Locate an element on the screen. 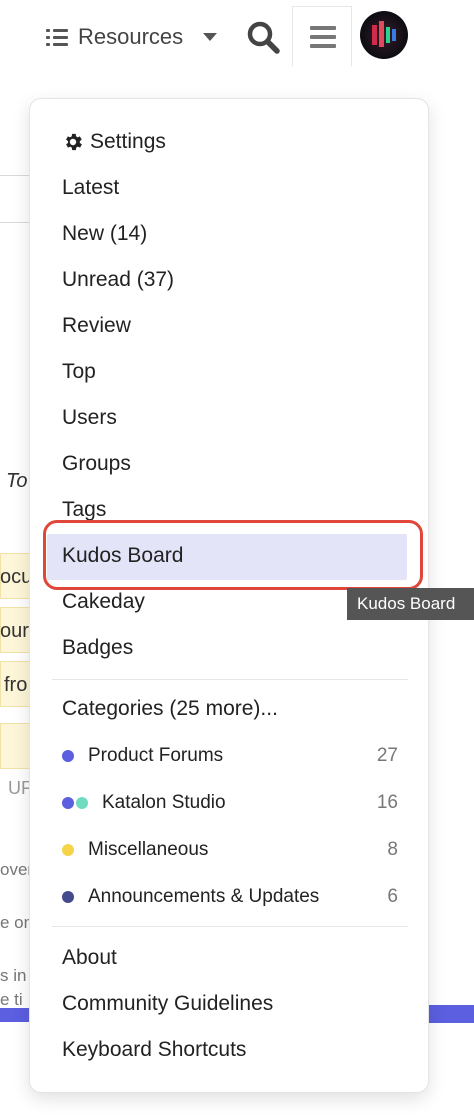 The width and height of the screenshot is (474, 1116). tooltip: Kudos Board is located at coordinates (410, 604).